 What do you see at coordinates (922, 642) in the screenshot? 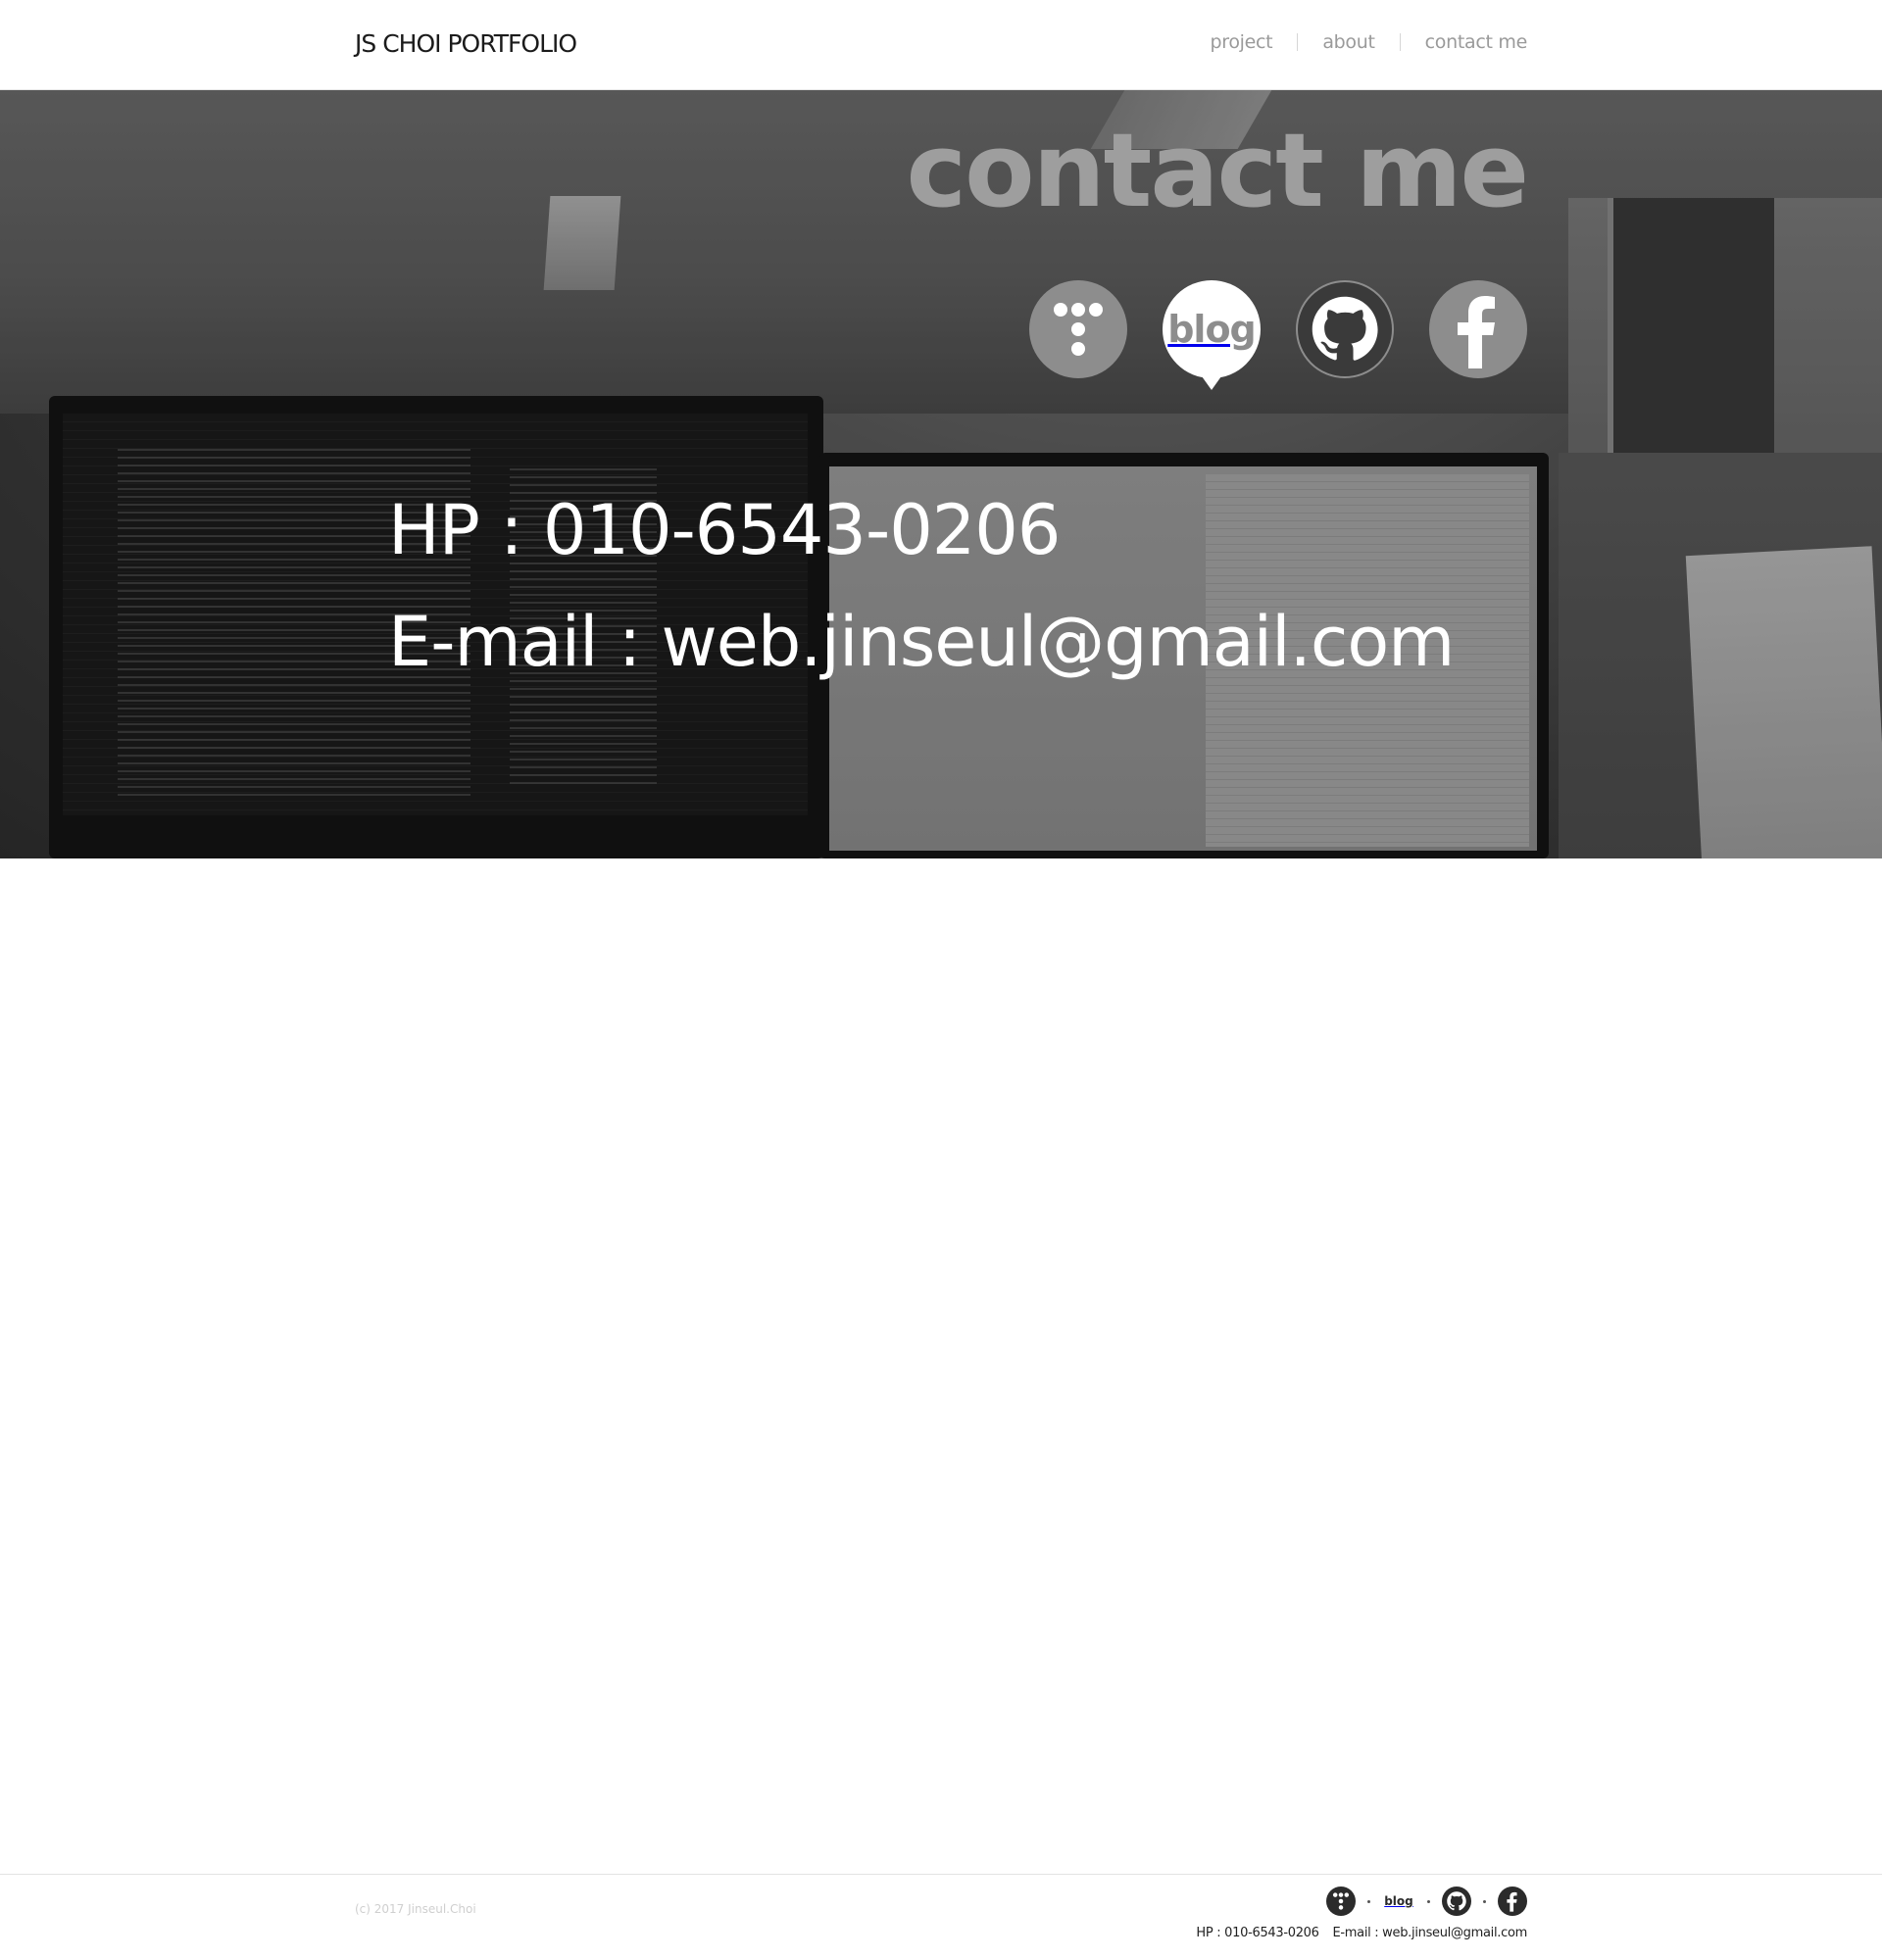
I see `email-address: E-mail : web.jinseul@gmail.com` at bounding box center [922, 642].